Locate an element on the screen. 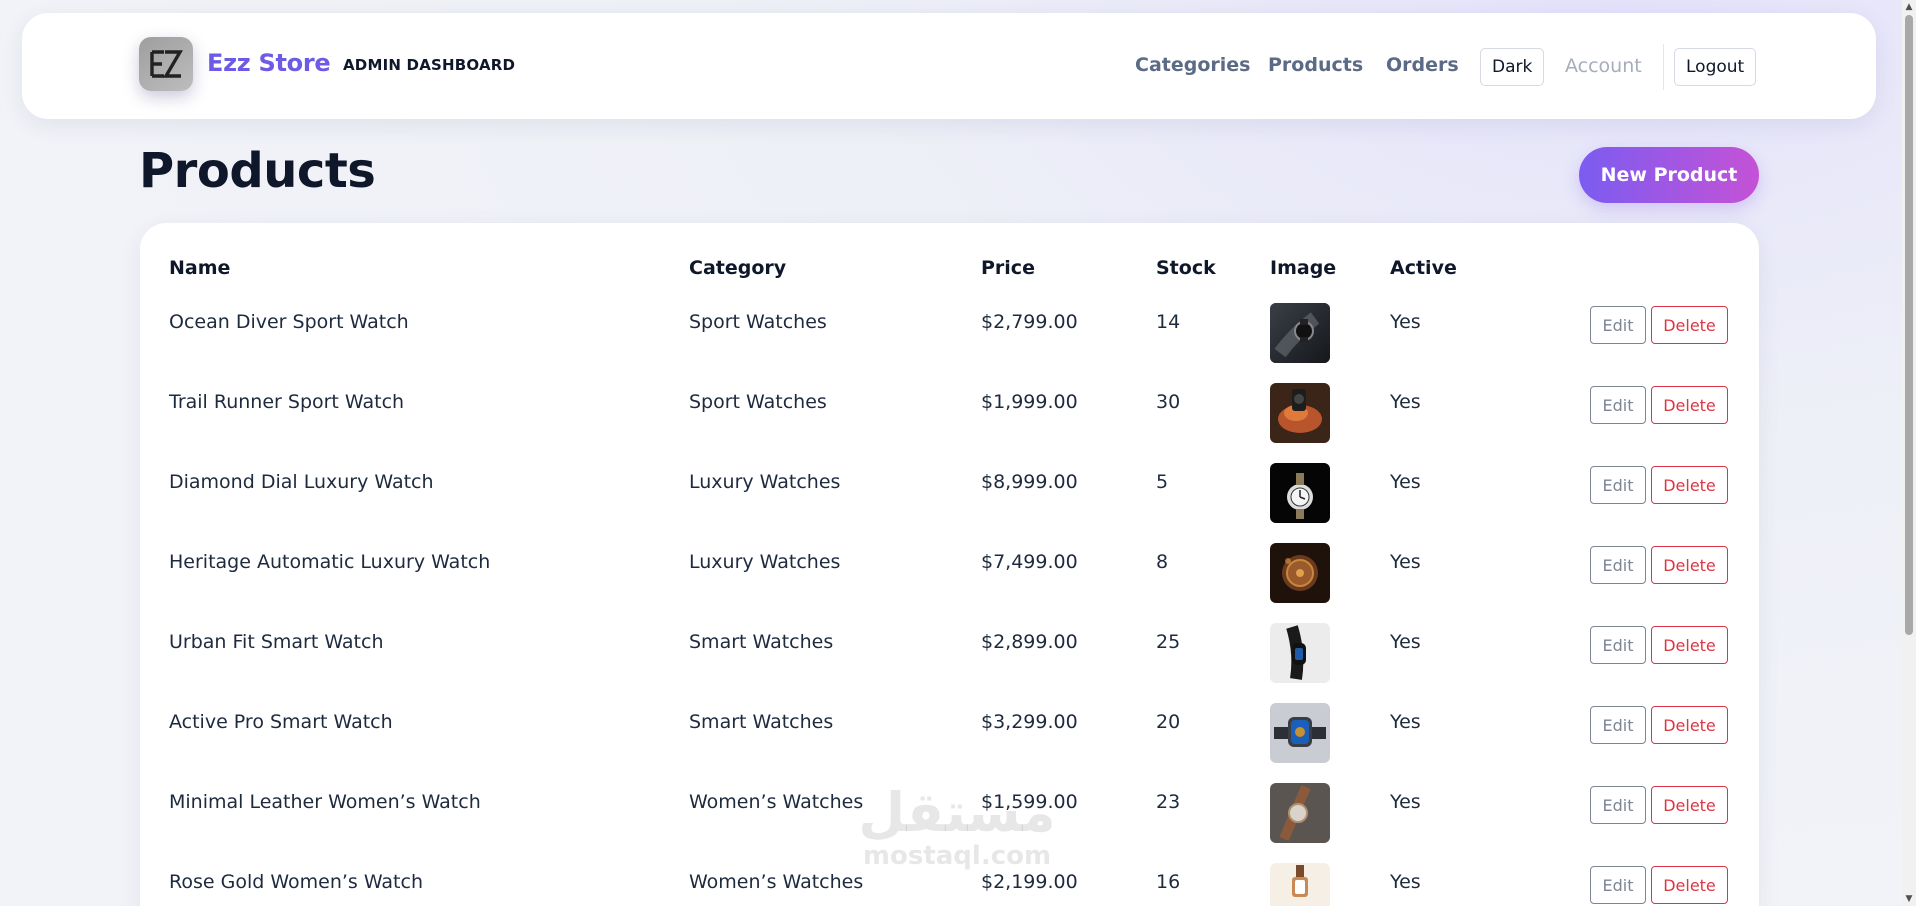  column-header-stock: Stock is located at coordinates (1186, 268).